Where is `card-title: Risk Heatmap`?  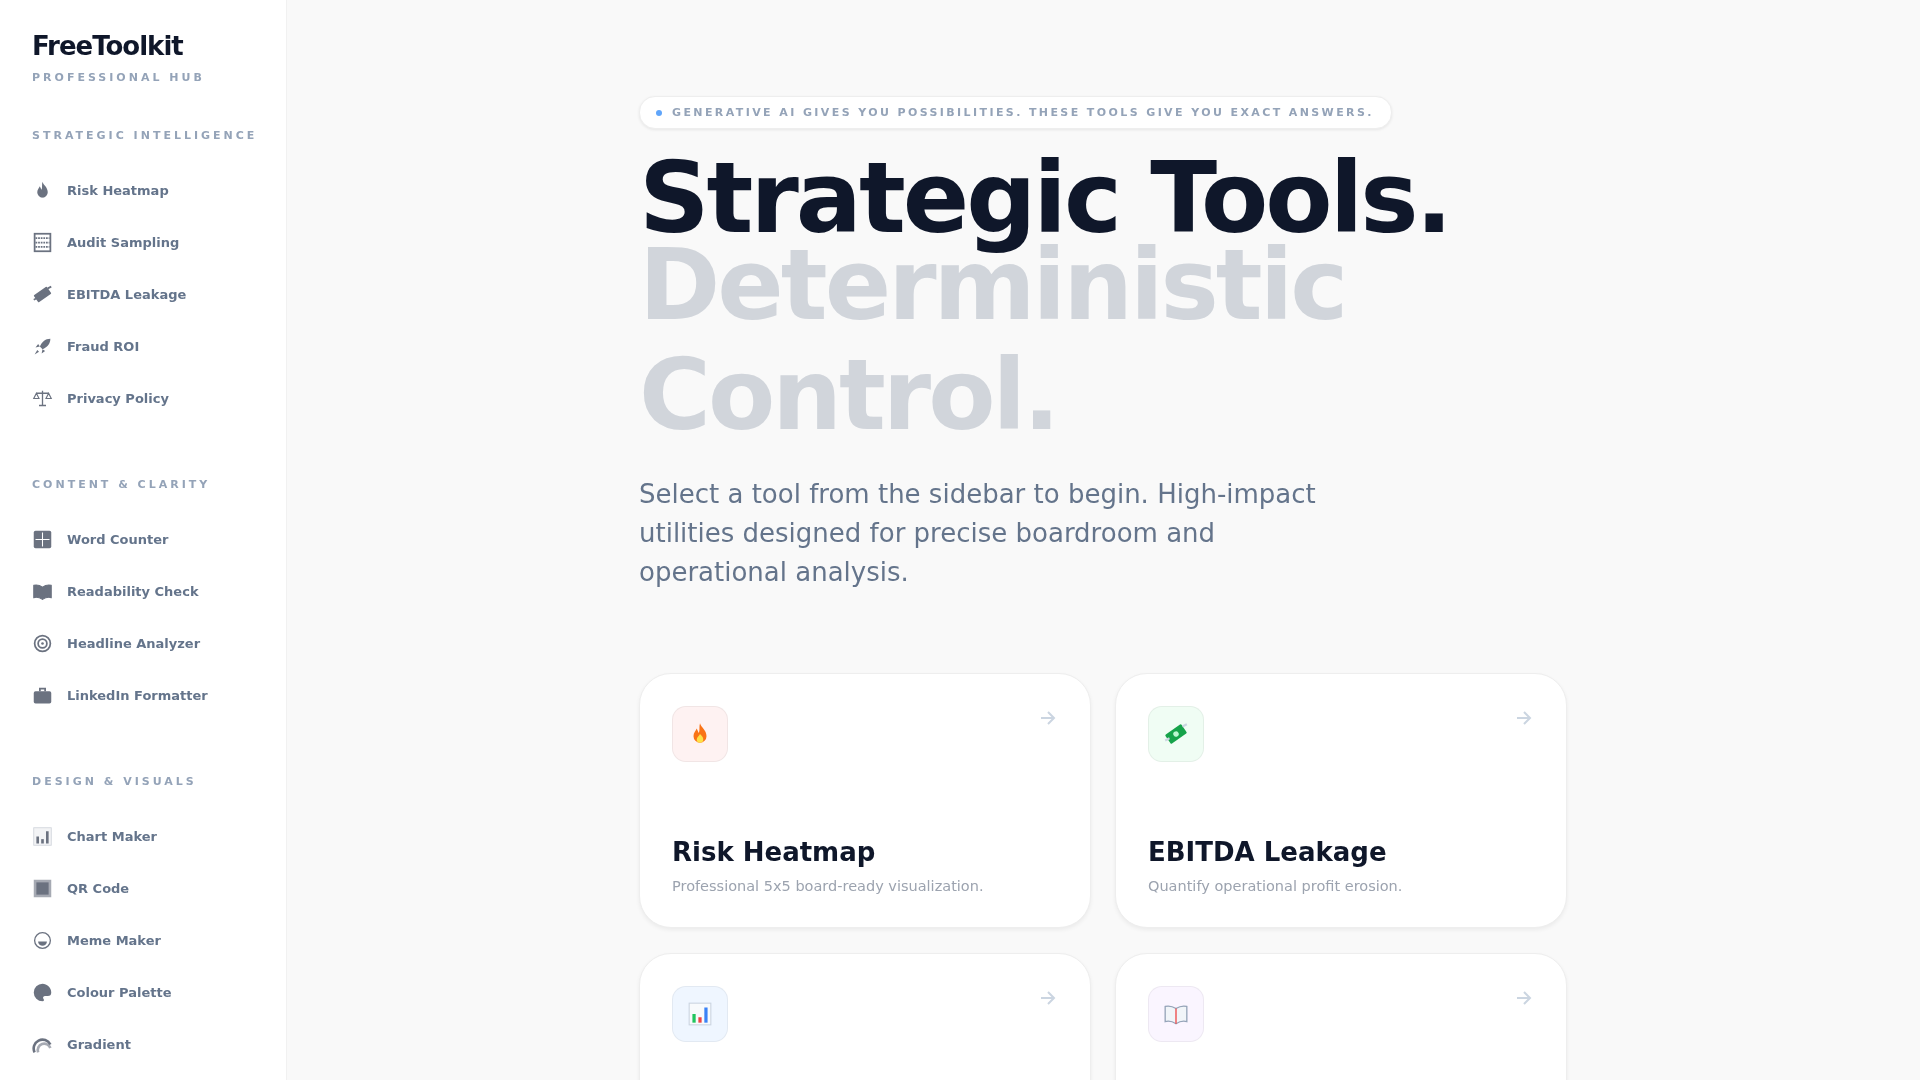 card-title: Risk Heatmap is located at coordinates (774, 852).